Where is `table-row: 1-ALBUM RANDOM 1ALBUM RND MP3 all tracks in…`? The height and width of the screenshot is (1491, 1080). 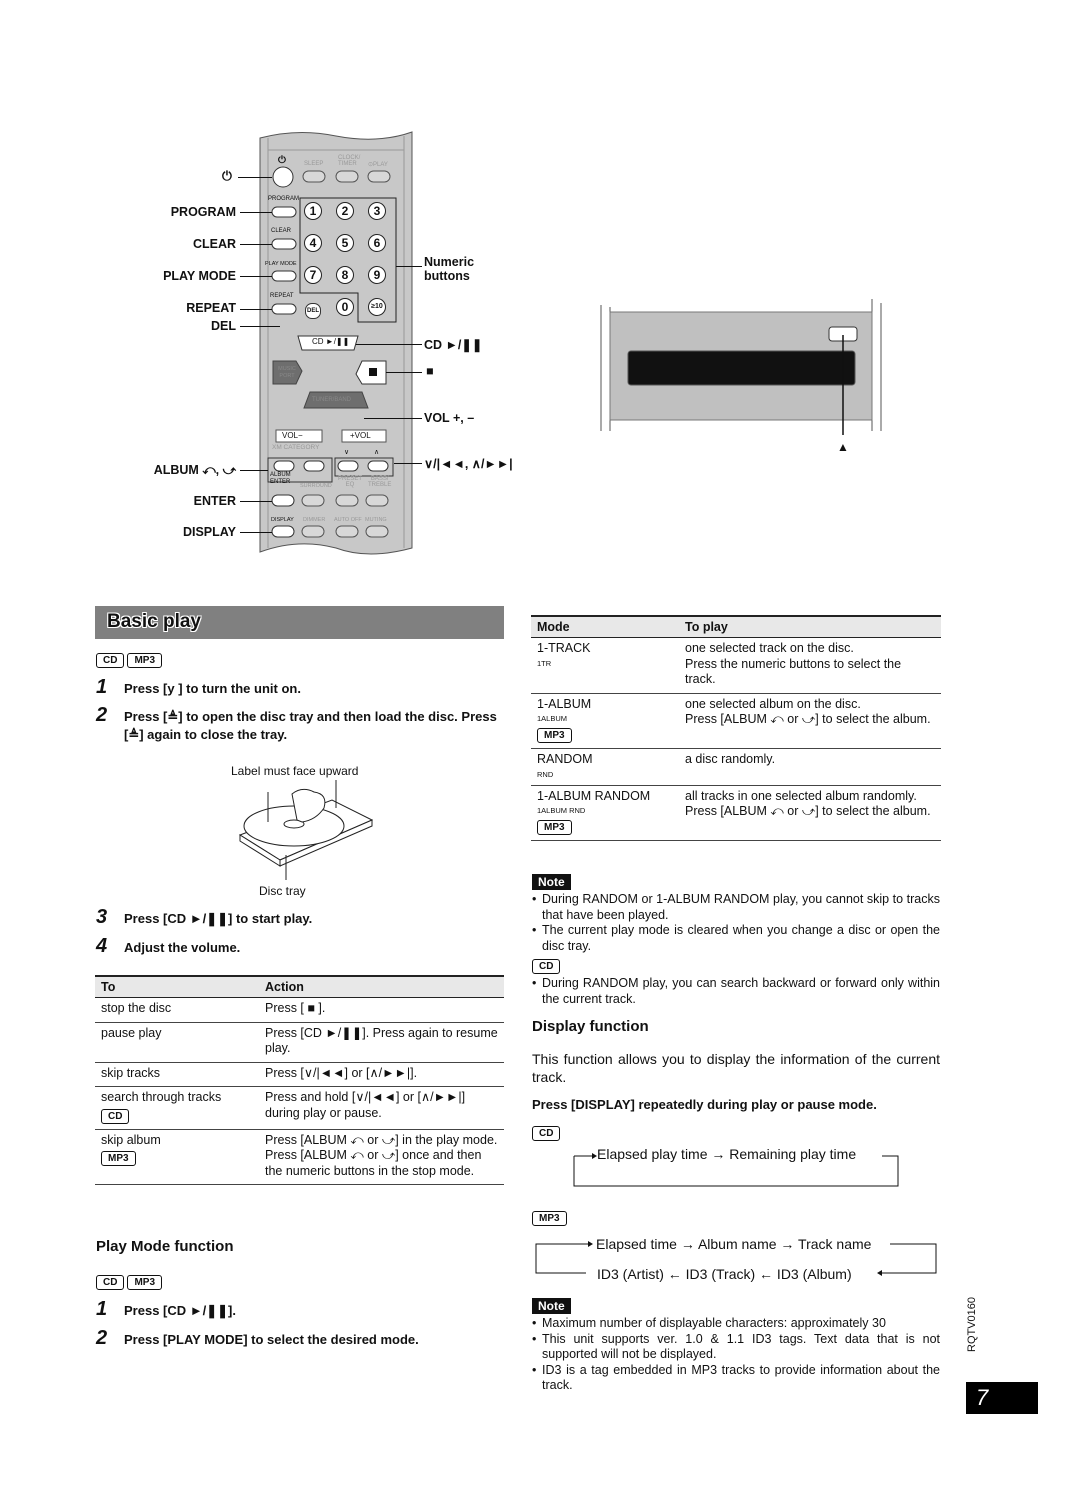
table-row: 1-ALBUM RANDOM 1ALBUM RND MP3 all tracks in… is located at coordinates (736, 813).